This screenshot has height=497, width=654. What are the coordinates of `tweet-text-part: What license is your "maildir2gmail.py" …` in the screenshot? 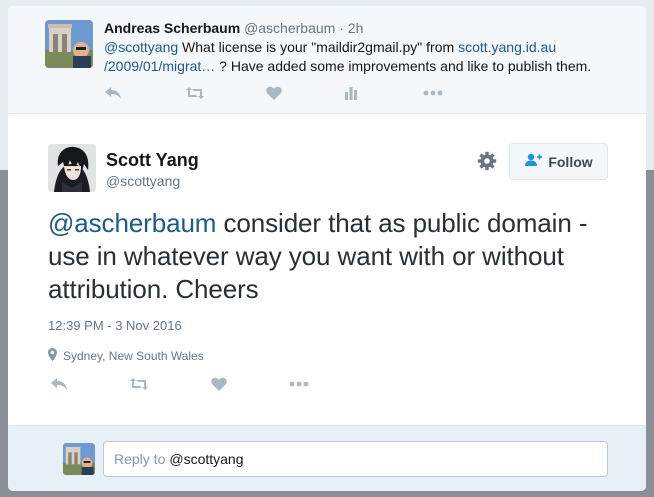 It's located at (318, 47).